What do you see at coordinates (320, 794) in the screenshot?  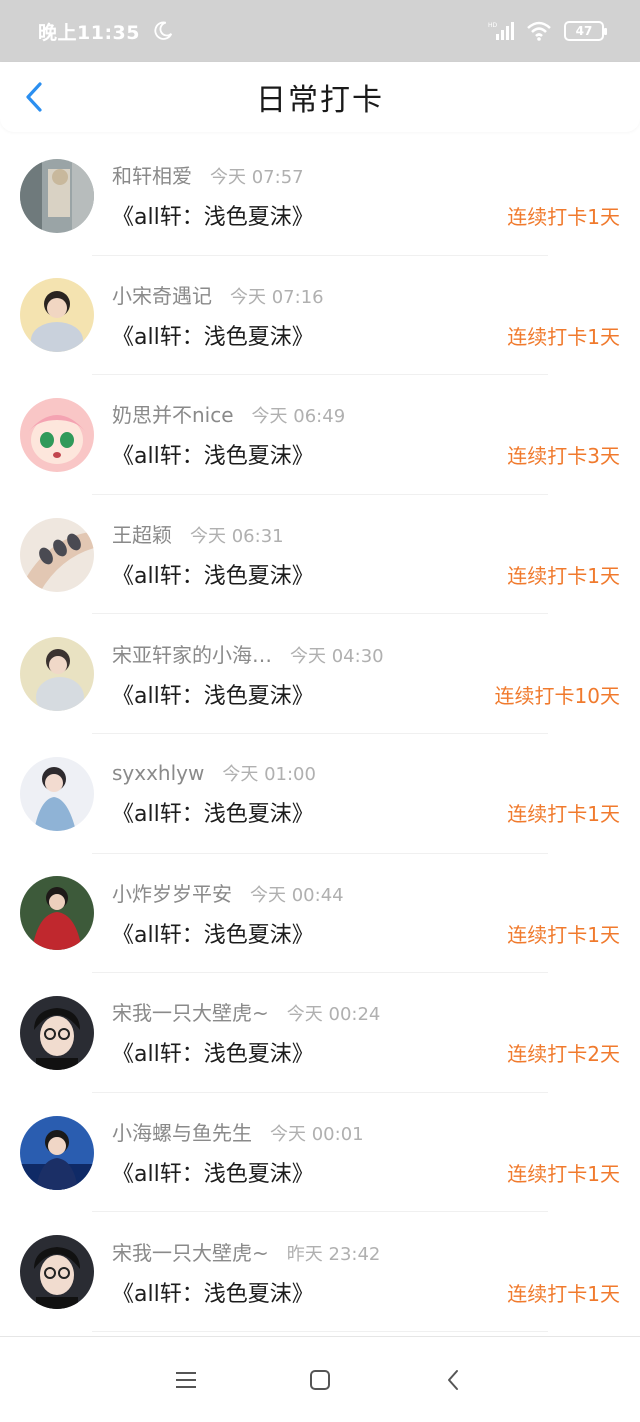 I see `checkin-row: syxxhlyw 今天 01:00 《all轩：浅色夏沫》 连续打卡1天` at bounding box center [320, 794].